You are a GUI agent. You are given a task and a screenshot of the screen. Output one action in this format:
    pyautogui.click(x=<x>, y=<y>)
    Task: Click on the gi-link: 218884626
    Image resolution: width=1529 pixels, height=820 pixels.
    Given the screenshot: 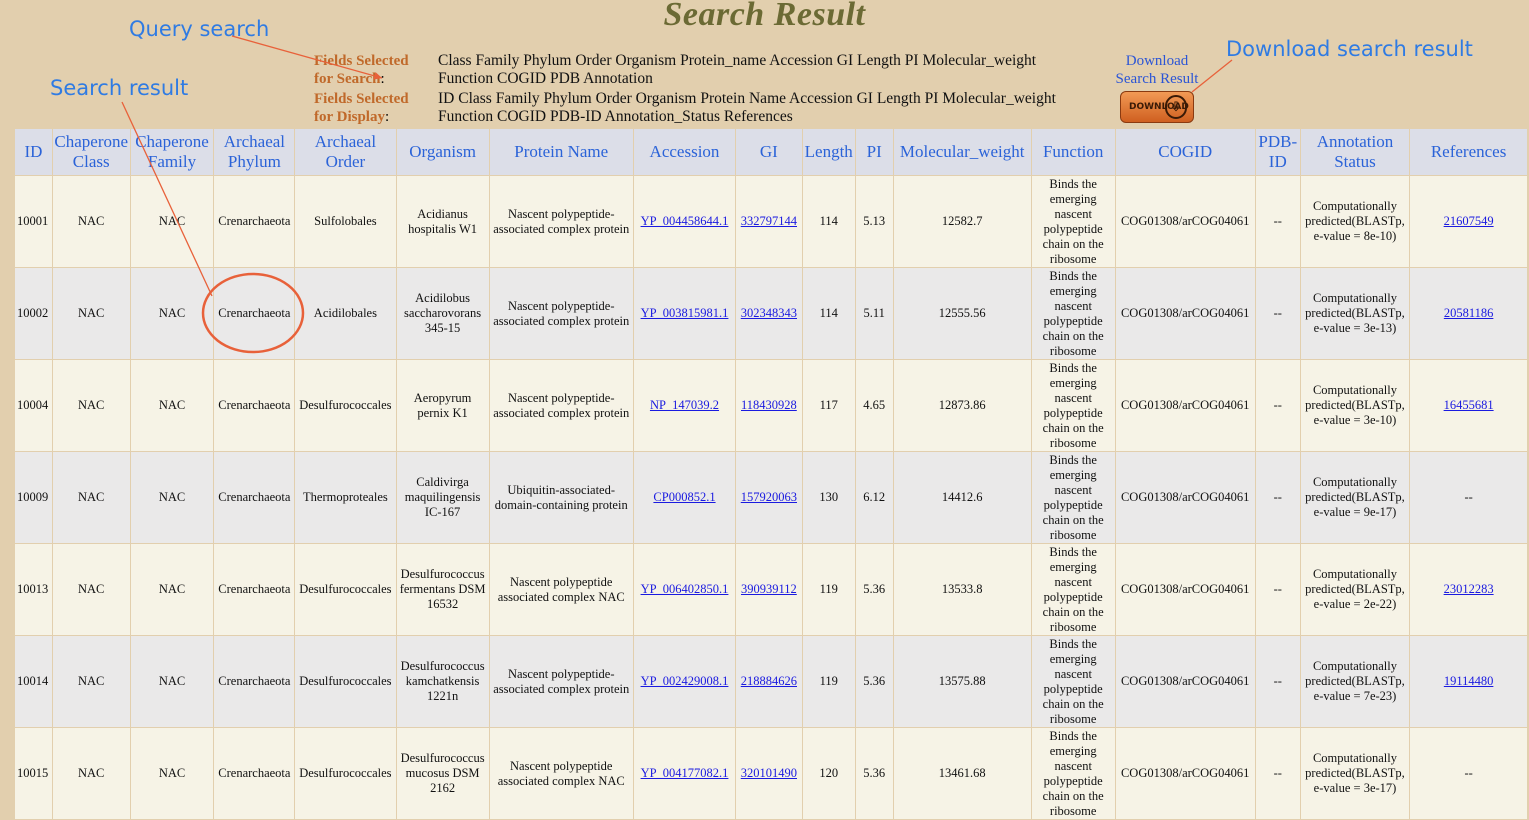 What is the action you would take?
    pyautogui.click(x=769, y=681)
    